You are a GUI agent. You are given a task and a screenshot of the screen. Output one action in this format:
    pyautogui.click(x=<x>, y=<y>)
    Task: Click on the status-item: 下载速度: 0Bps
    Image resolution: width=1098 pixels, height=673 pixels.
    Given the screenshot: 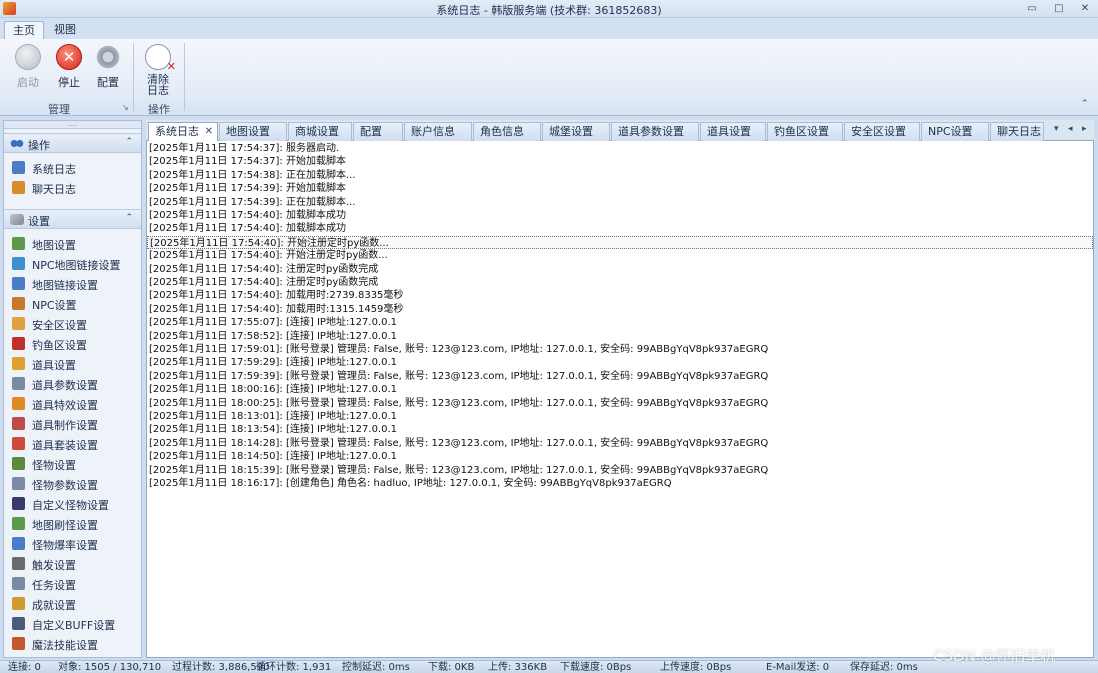 What is the action you would take?
    pyautogui.click(x=596, y=667)
    